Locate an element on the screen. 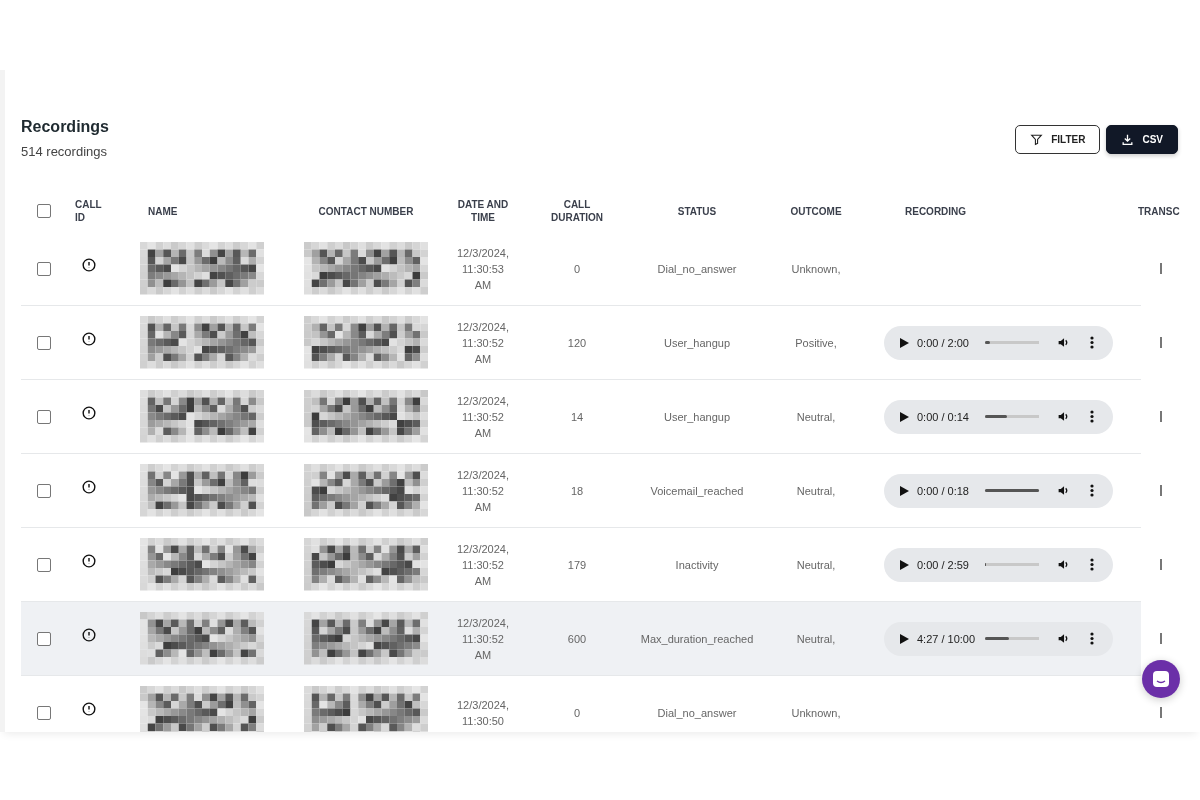 The width and height of the screenshot is (1200, 800). date-time: 12/3/2024, 11:30:53 AM is located at coordinates (483, 269).